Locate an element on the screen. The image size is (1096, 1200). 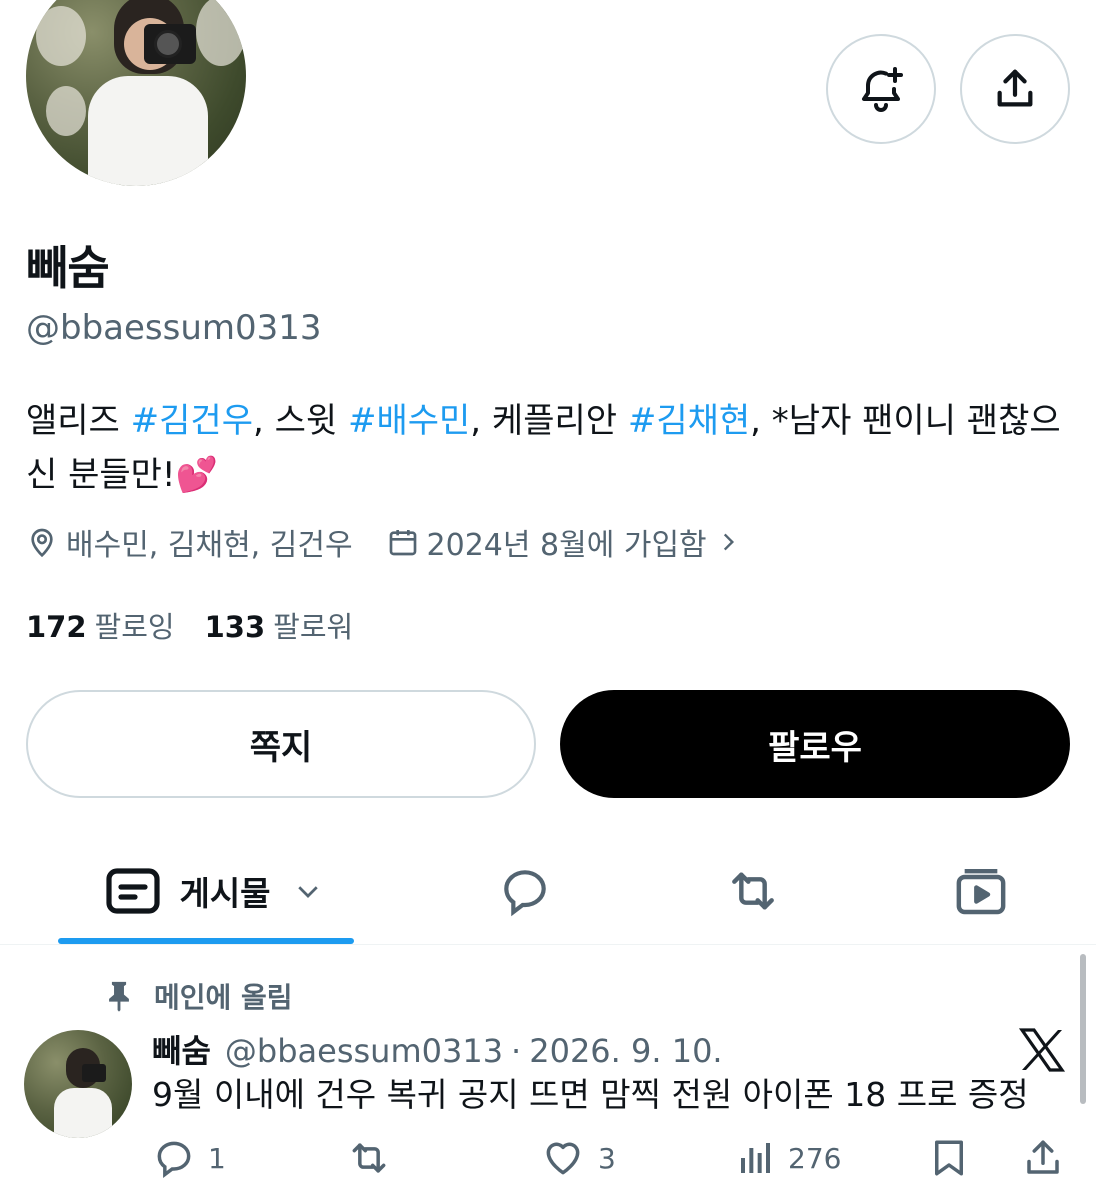
hearts-emoji: 💕 is located at coordinates (196, 475).